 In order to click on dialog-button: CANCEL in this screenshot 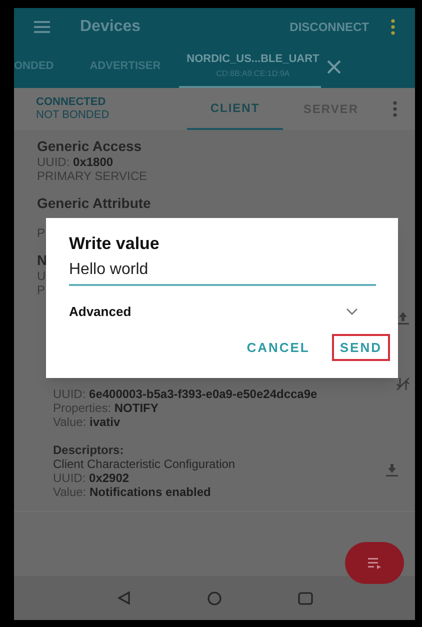, I will do `click(278, 347)`.